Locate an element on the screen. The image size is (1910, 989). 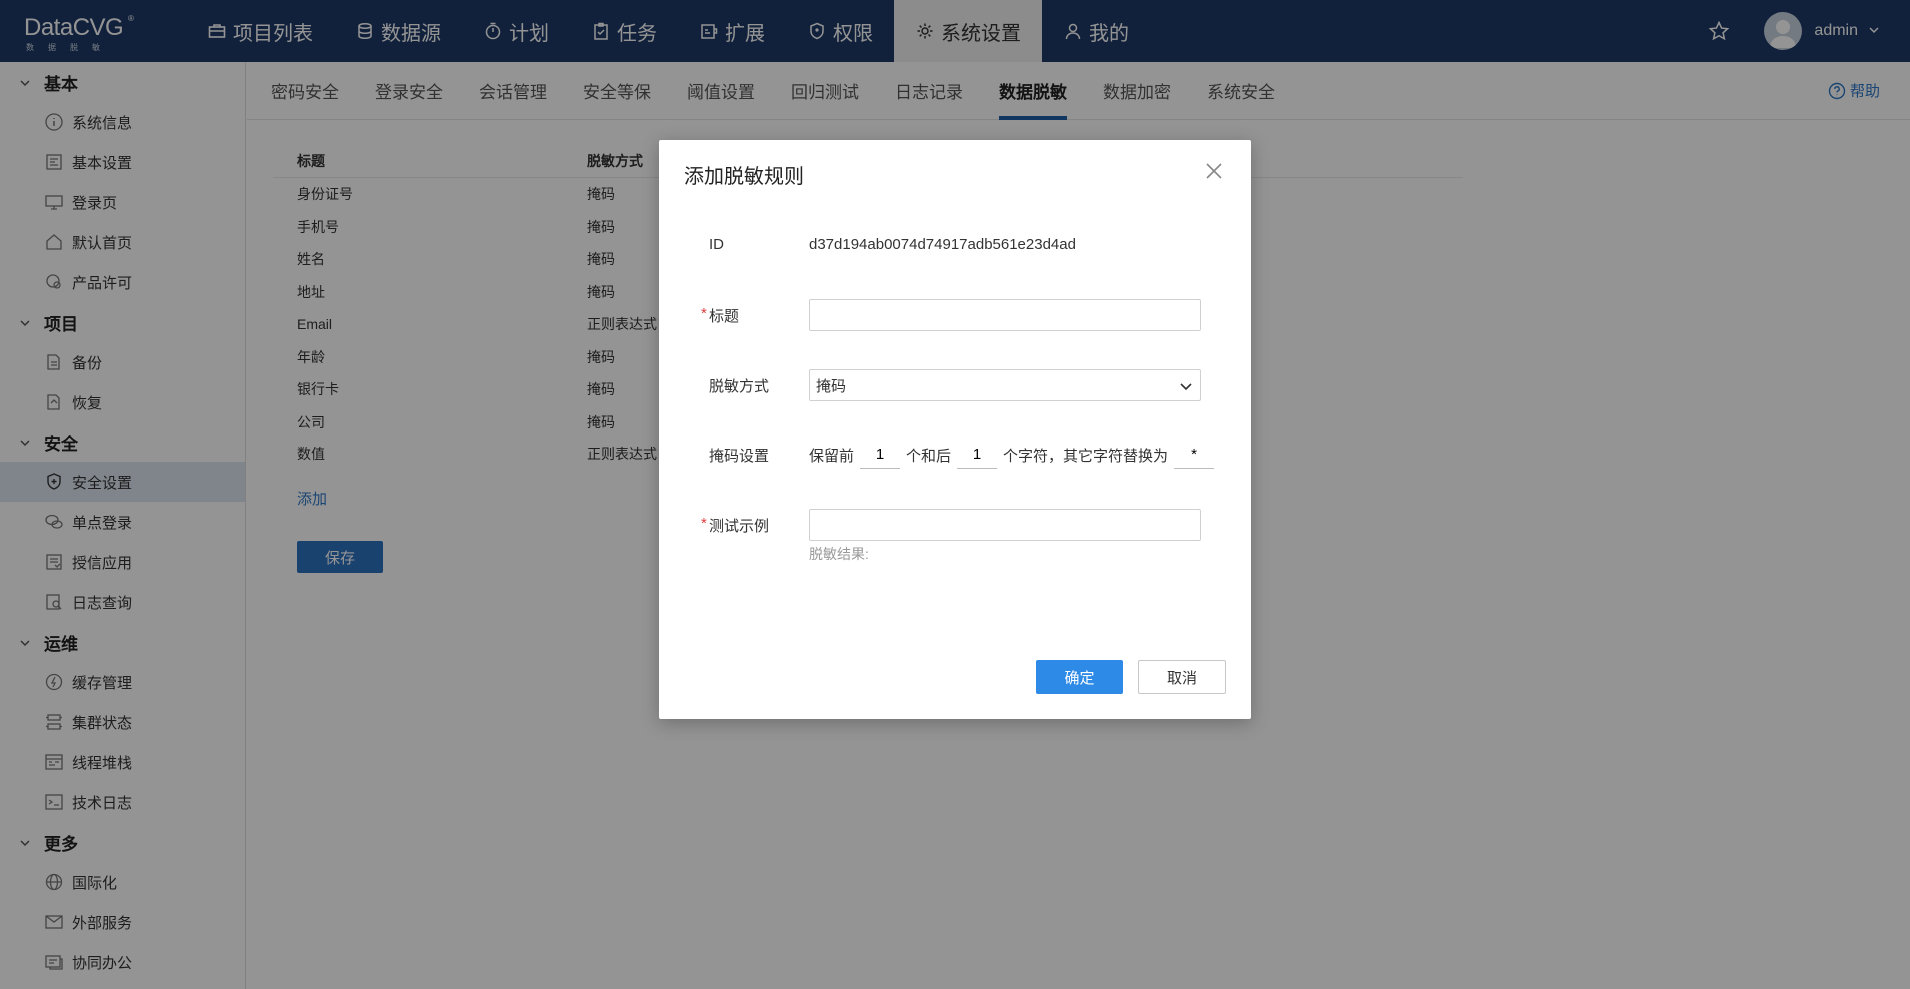
title-label-text: 标题 is located at coordinates (724, 316).